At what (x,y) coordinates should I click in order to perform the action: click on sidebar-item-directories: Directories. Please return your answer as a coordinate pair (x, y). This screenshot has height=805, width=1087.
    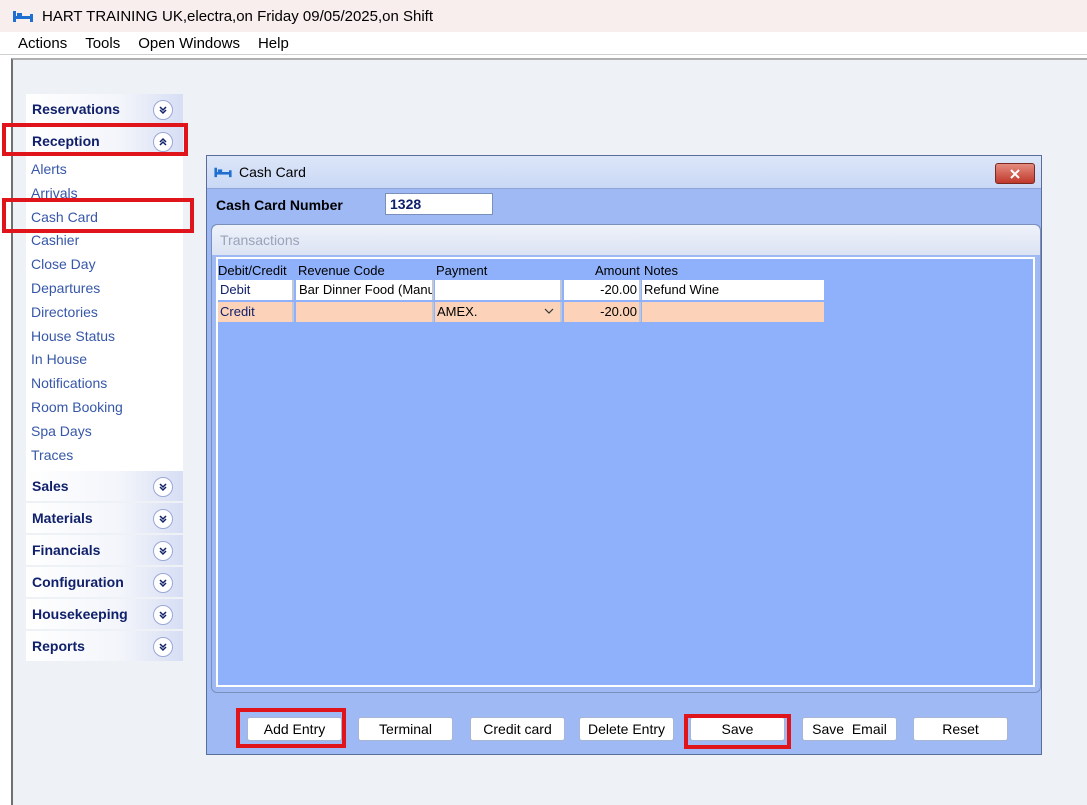
    Looking at the image, I should click on (104, 313).